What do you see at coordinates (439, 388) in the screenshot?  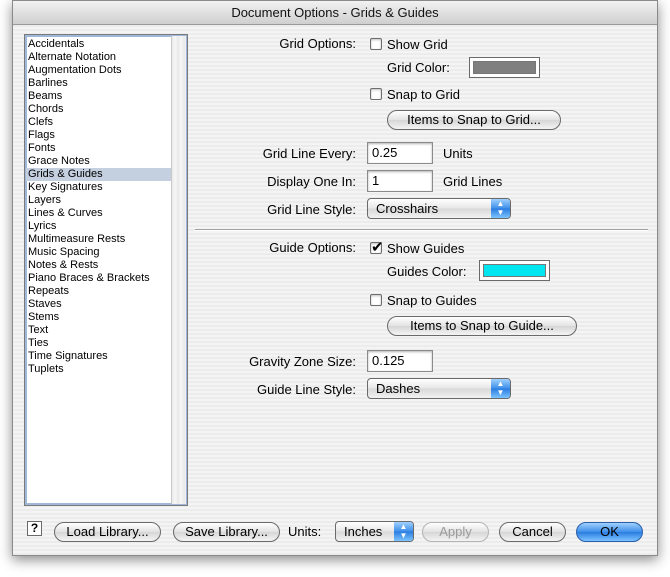 I see `guide-line-style-popup: Dashes ▲ ▼` at bounding box center [439, 388].